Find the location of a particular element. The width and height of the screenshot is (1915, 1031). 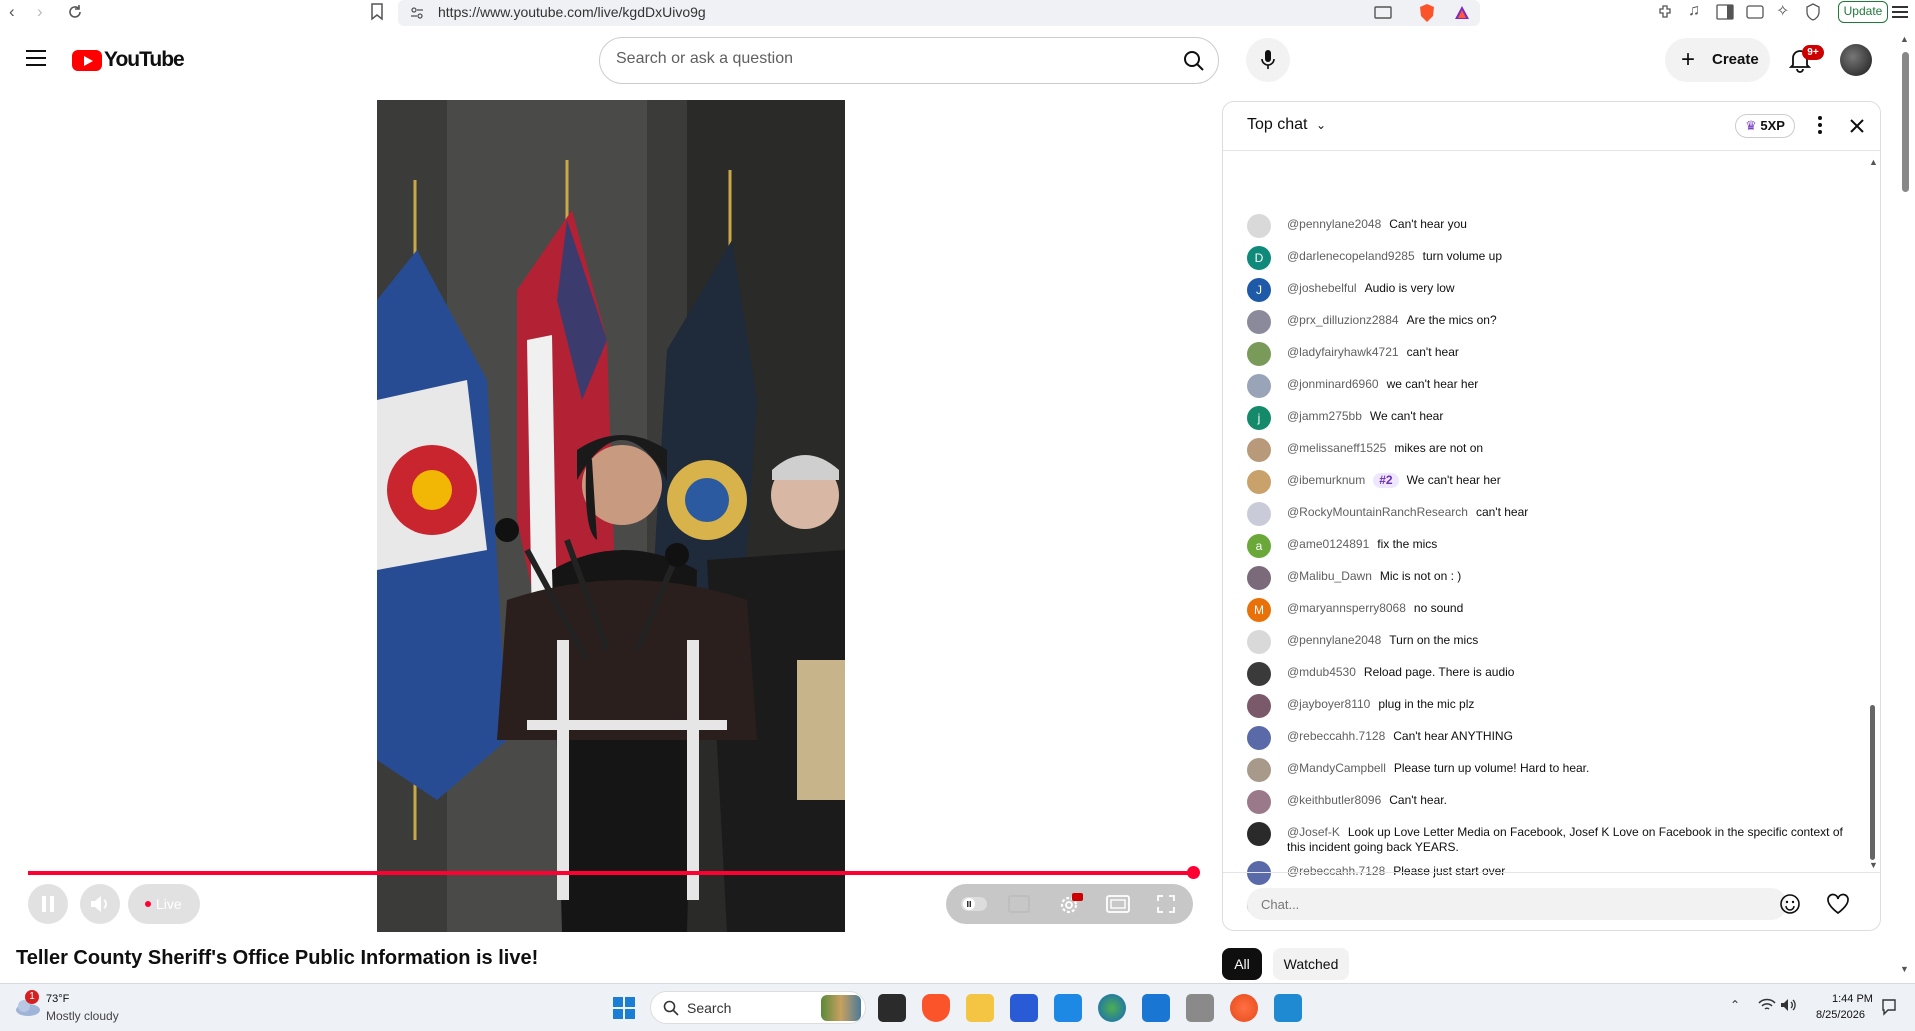

brave-browser-icon is located at coordinates (936, 1008).